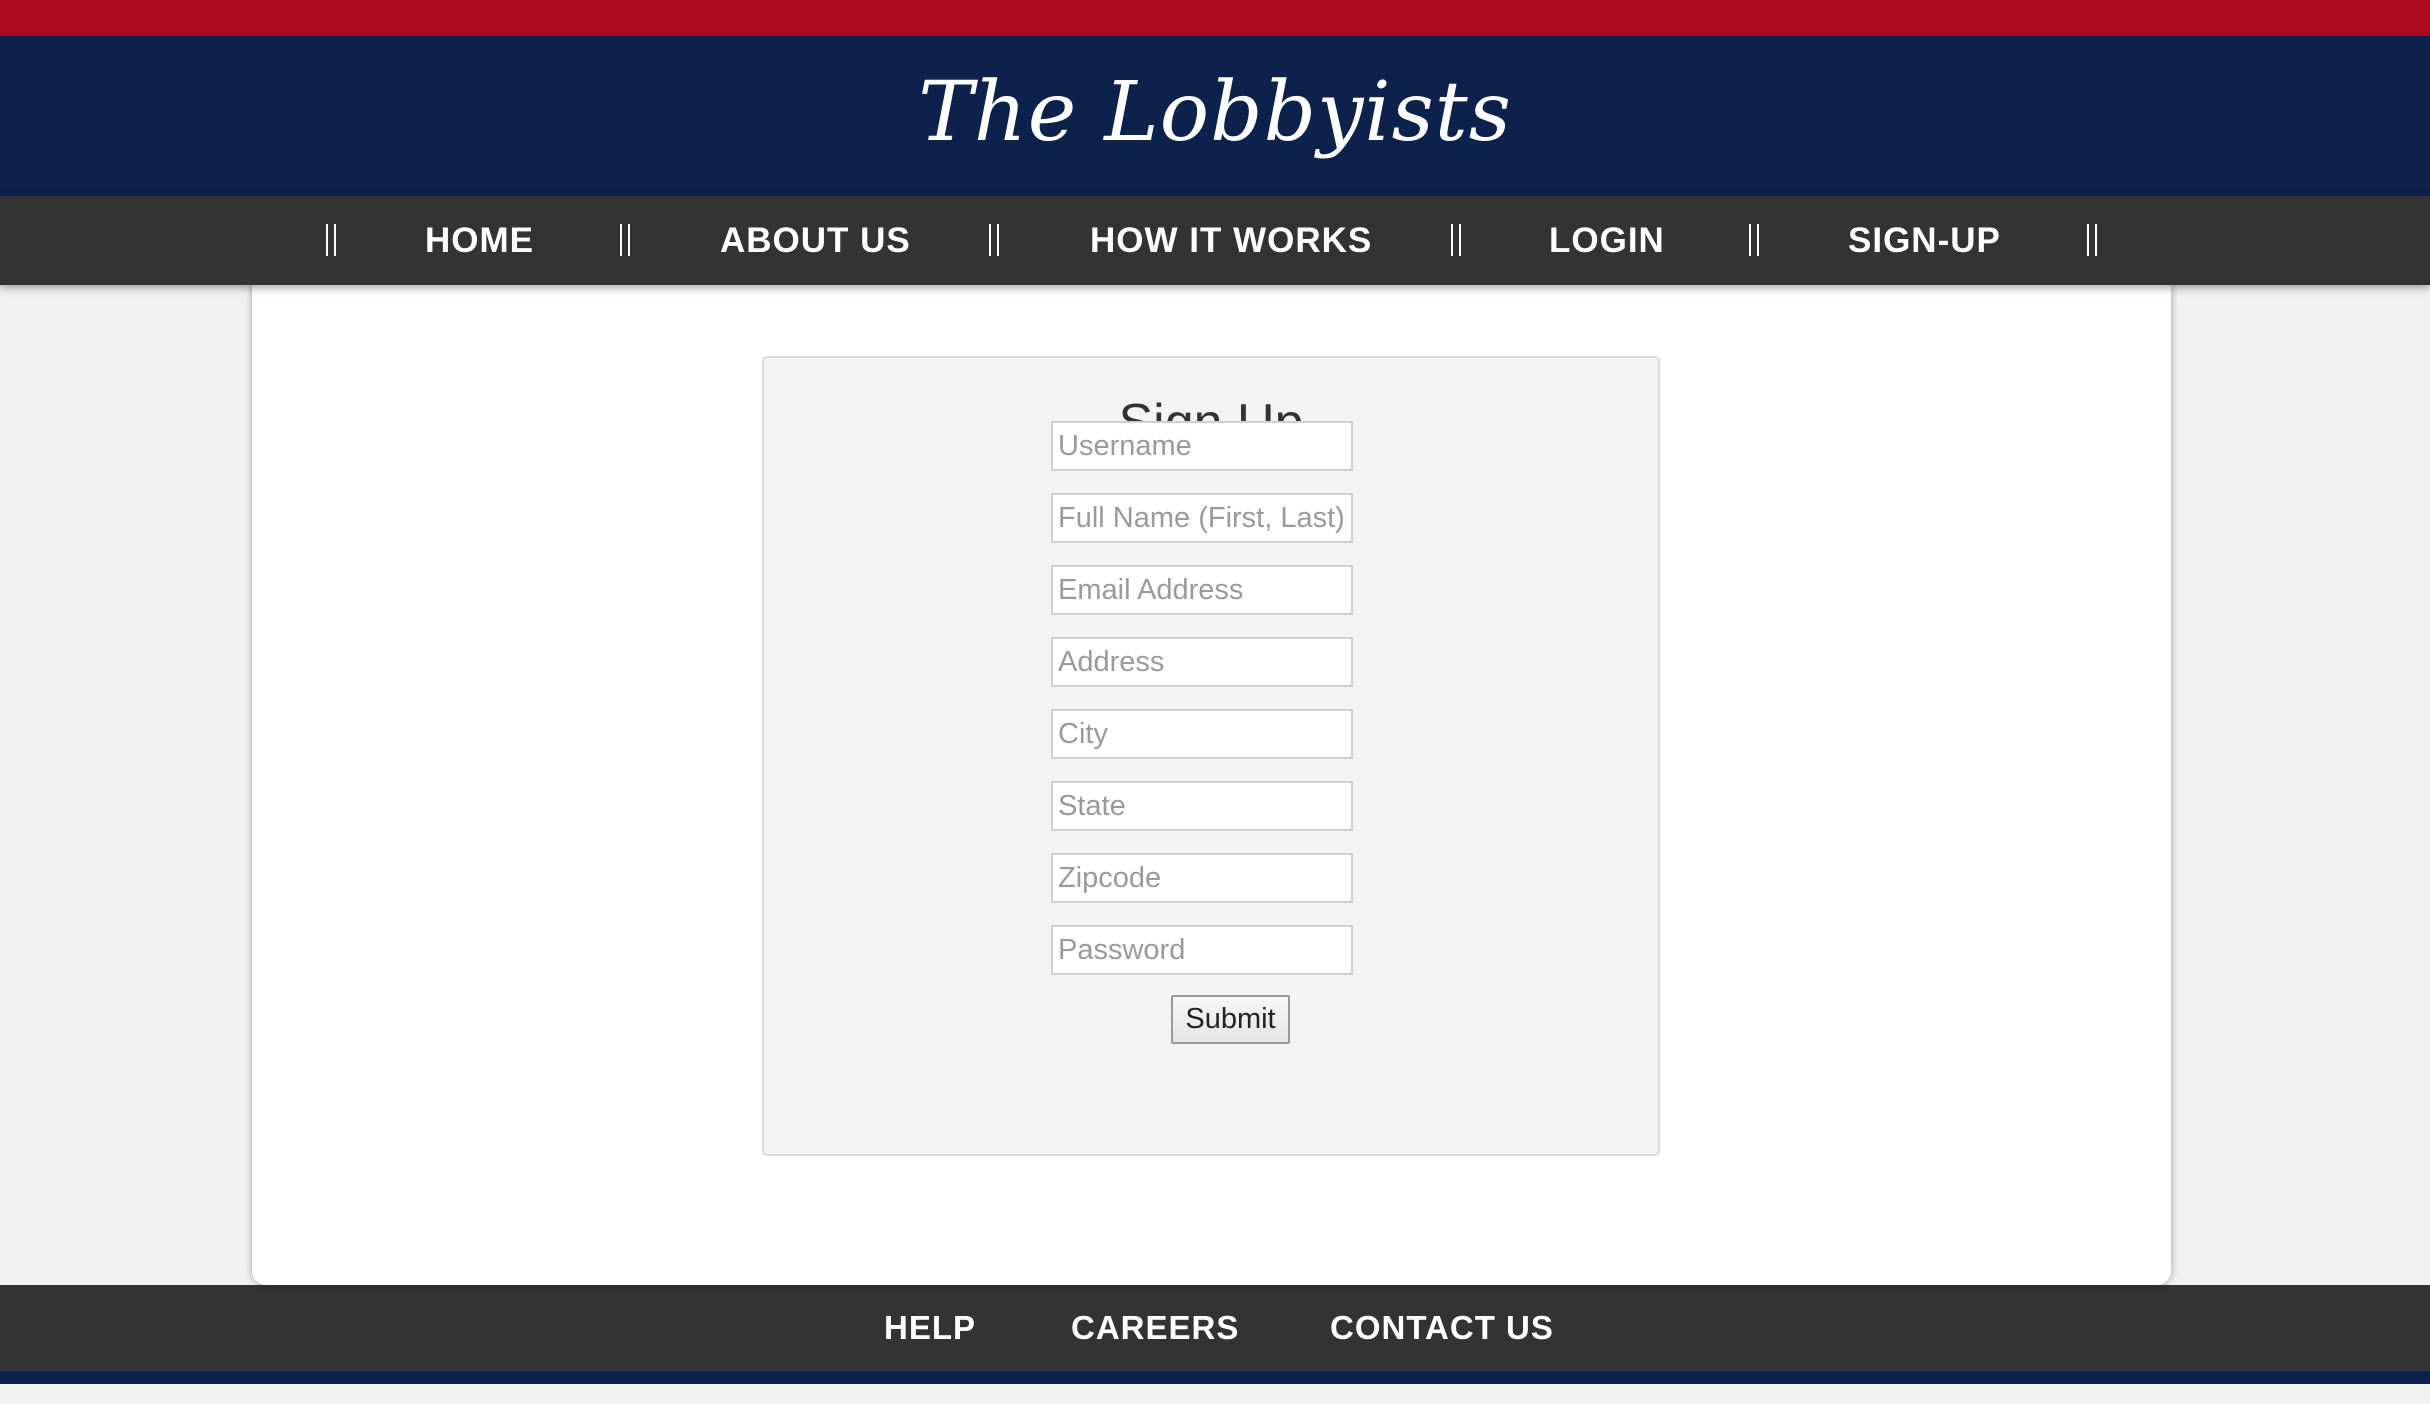 This screenshot has width=2430, height=1404. What do you see at coordinates (1202, 590) in the screenshot?
I see `email-input` at bounding box center [1202, 590].